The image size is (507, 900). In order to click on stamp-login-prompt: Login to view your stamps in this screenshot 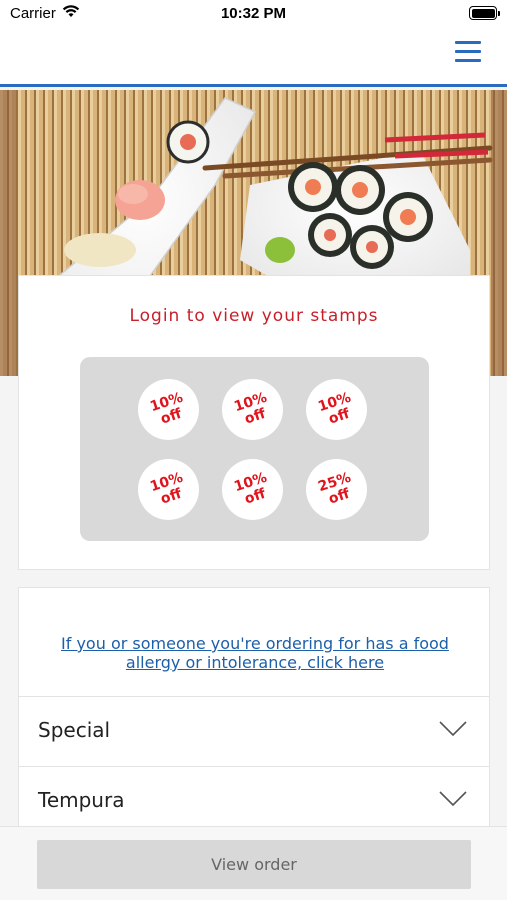, I will do `click(254, 316)`.